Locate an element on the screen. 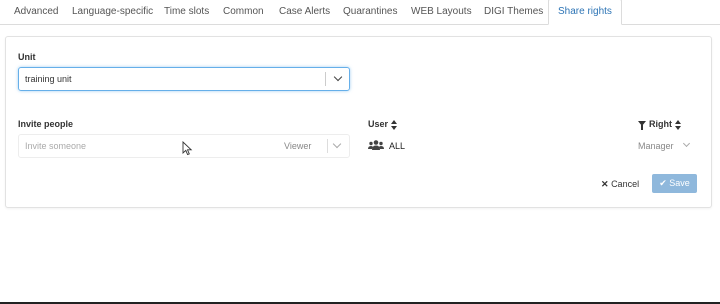  right-header-label: Right is located at coordinates (660, 124).